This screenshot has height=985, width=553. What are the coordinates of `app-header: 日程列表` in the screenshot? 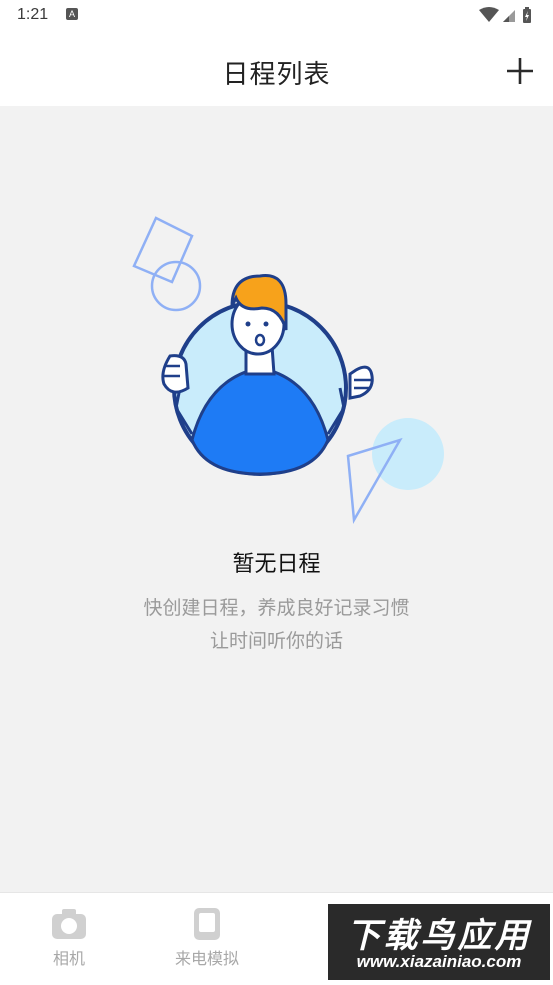 It's located at (276, 69).